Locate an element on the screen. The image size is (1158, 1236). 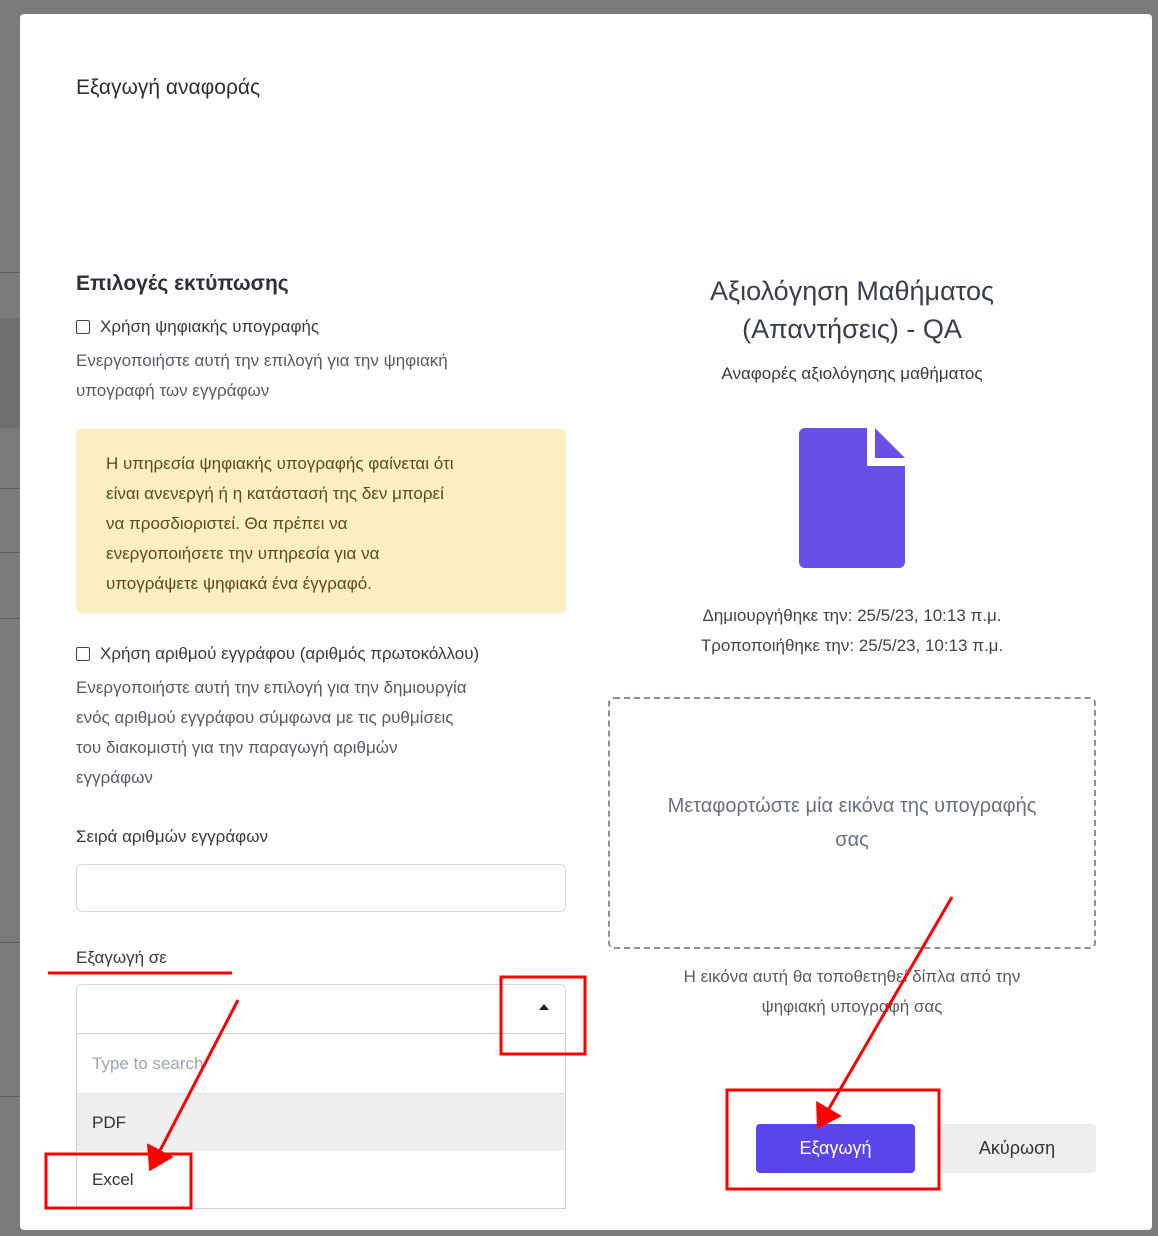
export-format-dropdown: Type to search PDF Excel is located at coordinates (321, 1121).